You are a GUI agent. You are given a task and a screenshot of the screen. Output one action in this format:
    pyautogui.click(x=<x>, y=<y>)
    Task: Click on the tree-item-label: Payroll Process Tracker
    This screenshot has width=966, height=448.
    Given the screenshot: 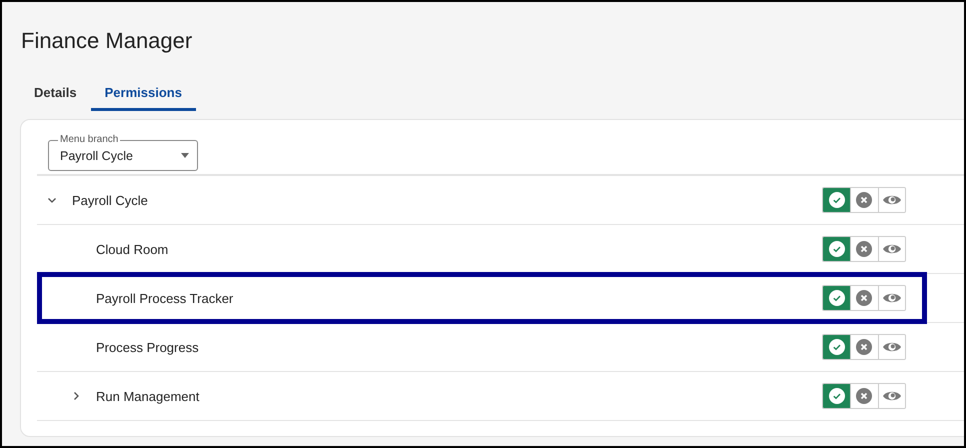 What is the action you would take?
    pyautogui.click(x=165, y=298)
    